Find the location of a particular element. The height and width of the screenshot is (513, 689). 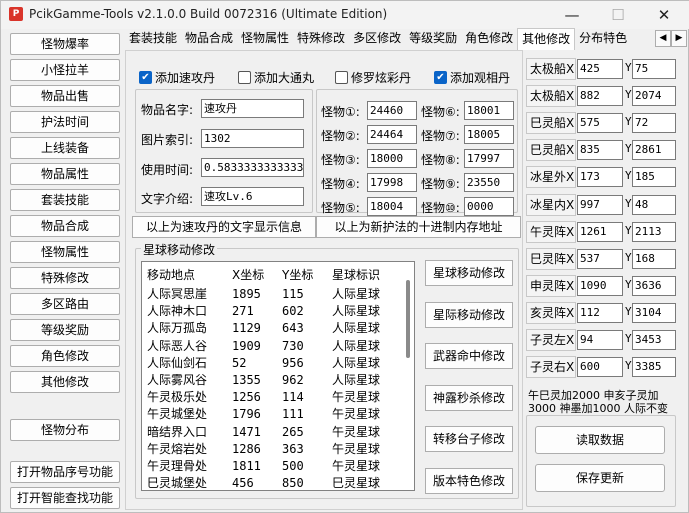

coord-x-input: 1261 is located at coordinates (600, 231).